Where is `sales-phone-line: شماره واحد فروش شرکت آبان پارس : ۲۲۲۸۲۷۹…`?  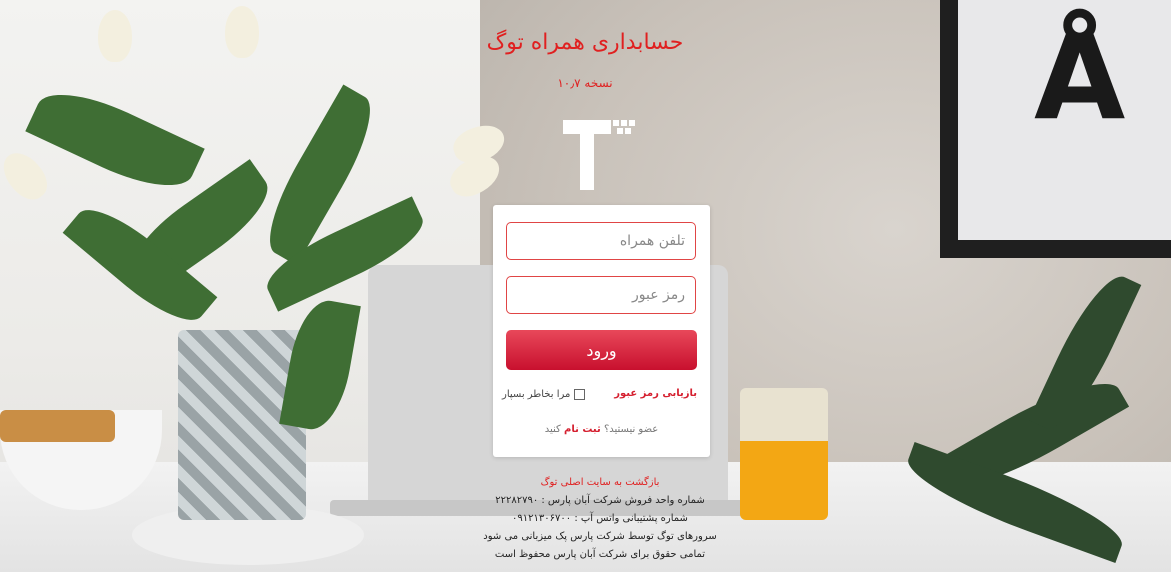 sales-phone-line: شماره واحد فروش شرکت آبان پارس : ۲۲۲۸۲۷۹… is located at coordinates (600, 500).